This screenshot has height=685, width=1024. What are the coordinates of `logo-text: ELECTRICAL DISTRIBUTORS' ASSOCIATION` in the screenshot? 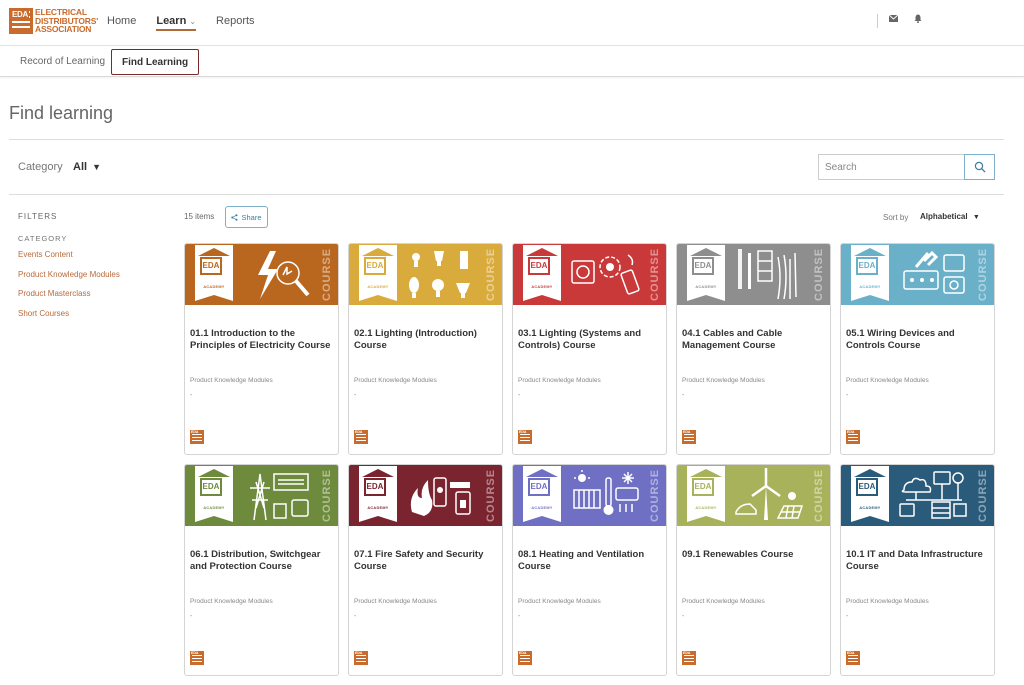 It's located at (66, 21).